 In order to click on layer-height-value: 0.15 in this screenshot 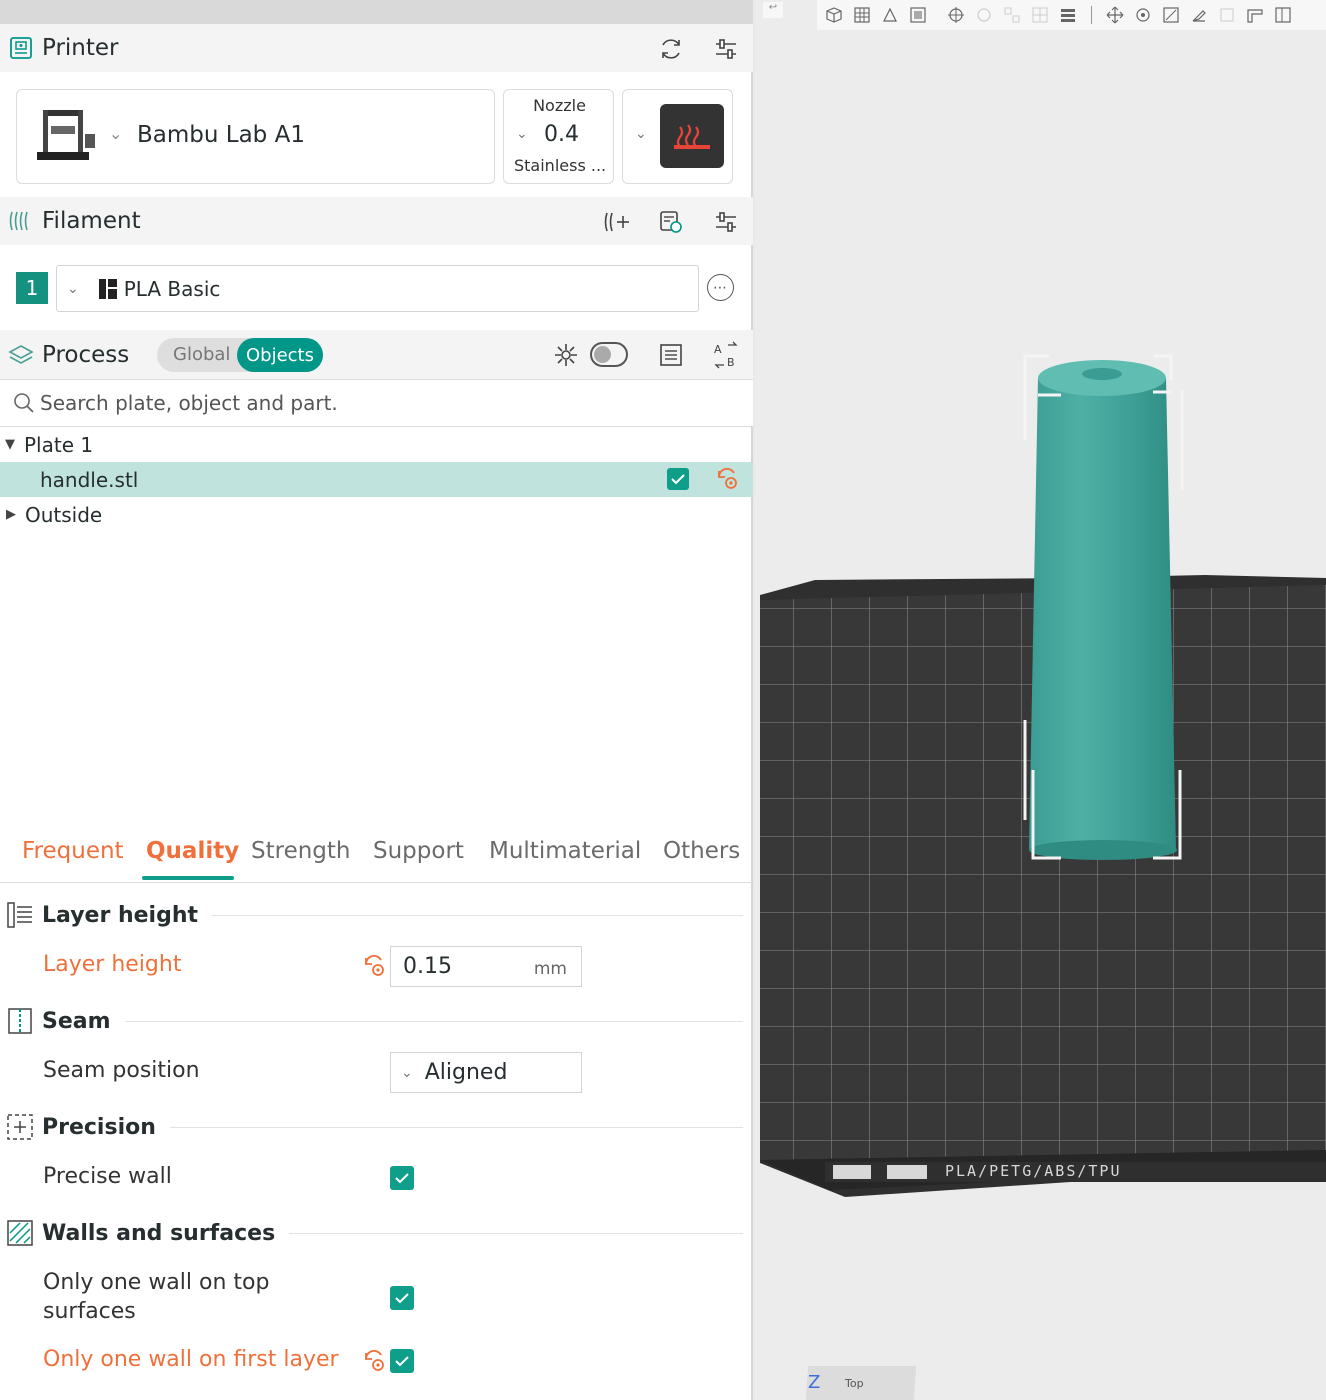, I will do `click(427, 966)`.